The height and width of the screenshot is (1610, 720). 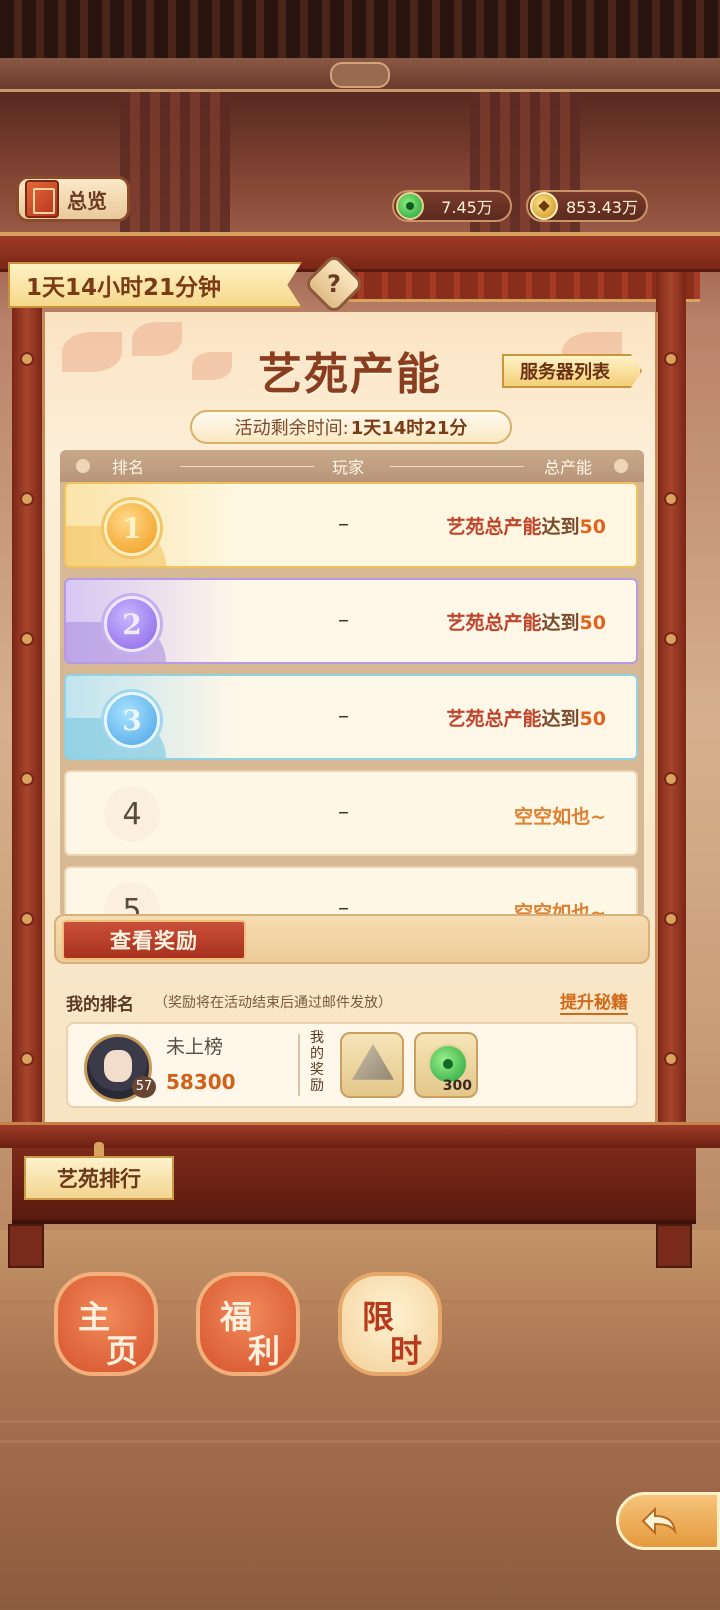 I want to click on avatar-face, so click(x=118, y=1066).